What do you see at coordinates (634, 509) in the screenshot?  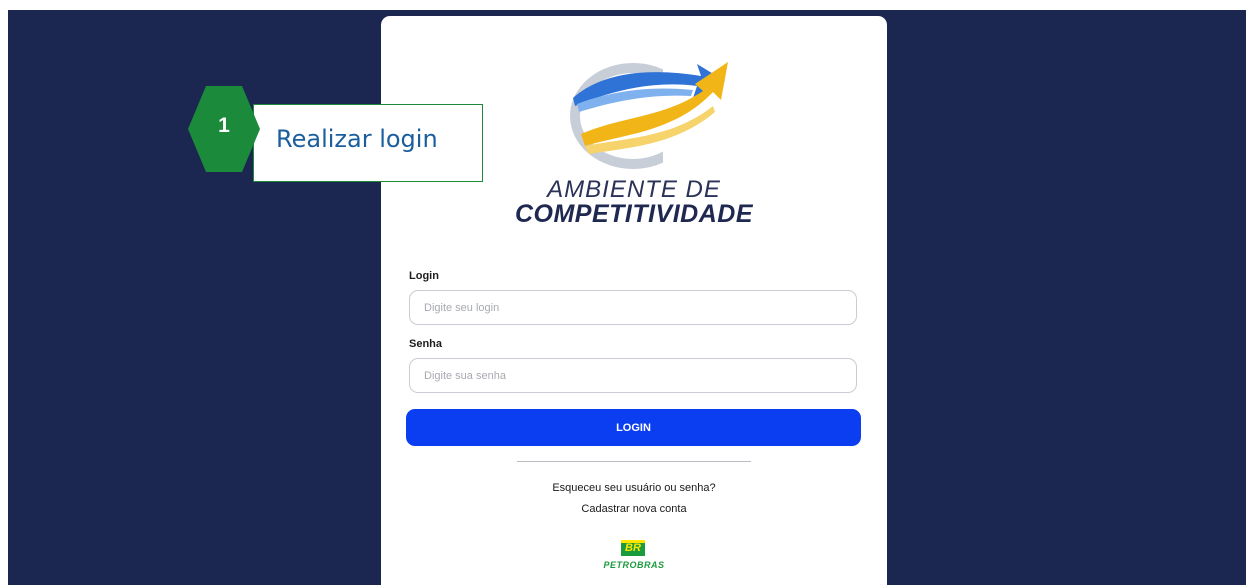 I see `register-account-link: Cadastrar nova conta` at bounding box center [634, 509].